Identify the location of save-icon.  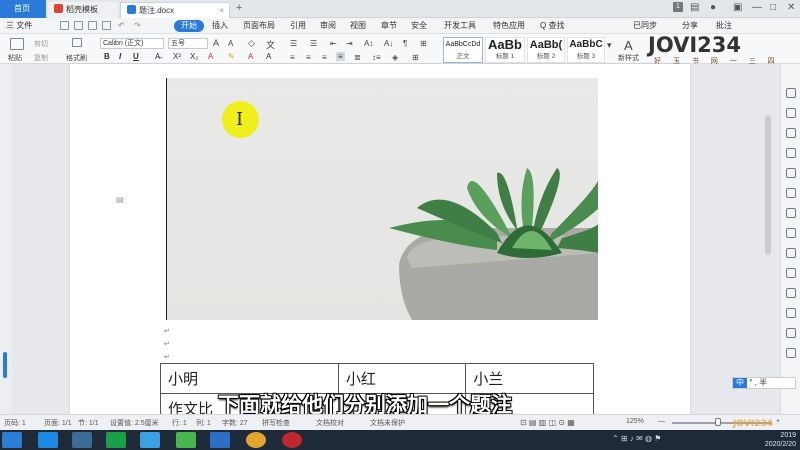
(64, 25).